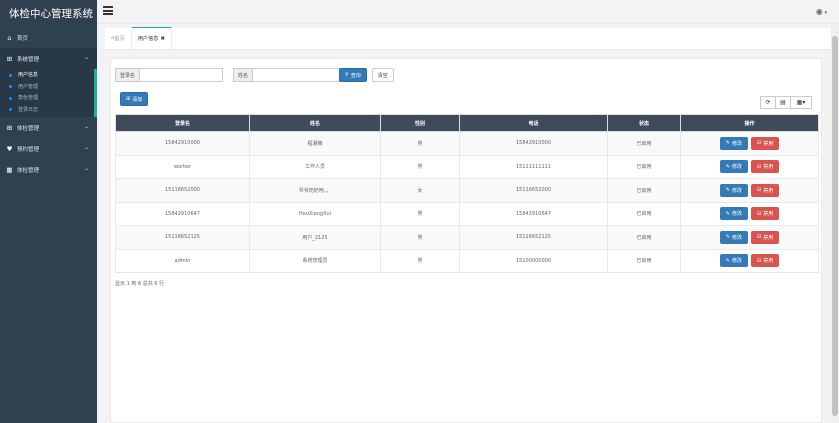 The width and height of the screenshot is (839, 423). Describe the element at coordinates (182, 237) in the screenshot. I see `table-cell: 15116652125` at that location.